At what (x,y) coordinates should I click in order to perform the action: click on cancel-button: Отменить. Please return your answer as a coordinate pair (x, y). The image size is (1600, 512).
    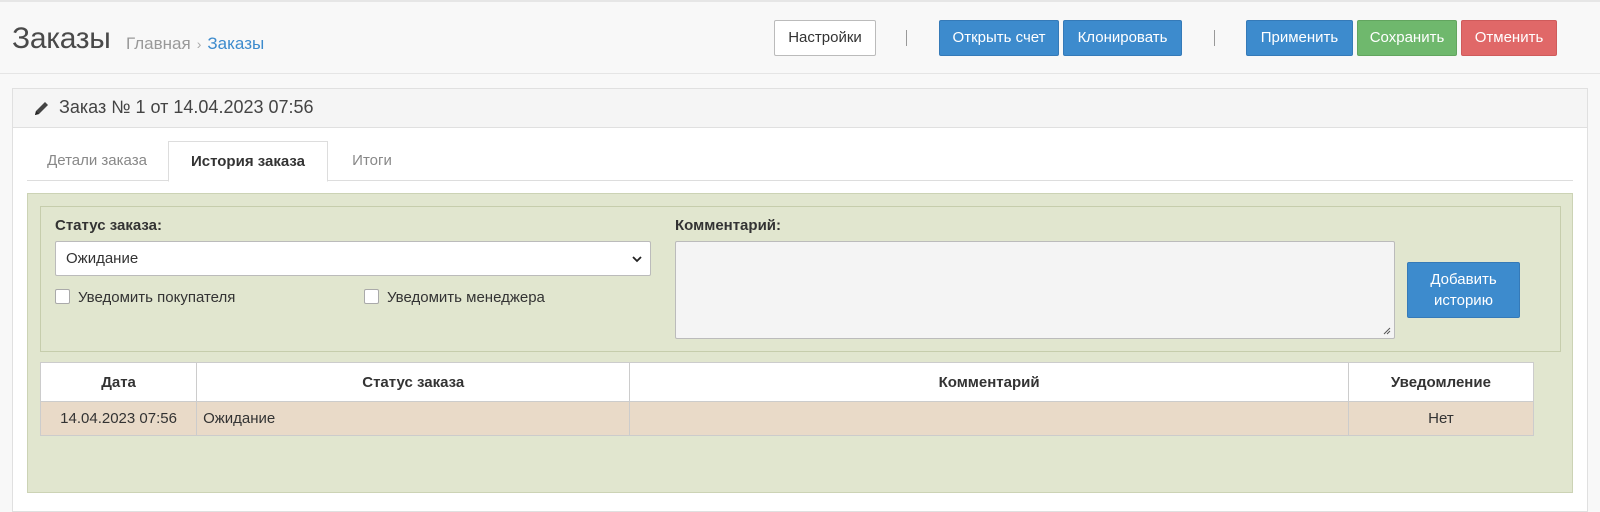
    Looking at the image, I should click on (1509, 38).